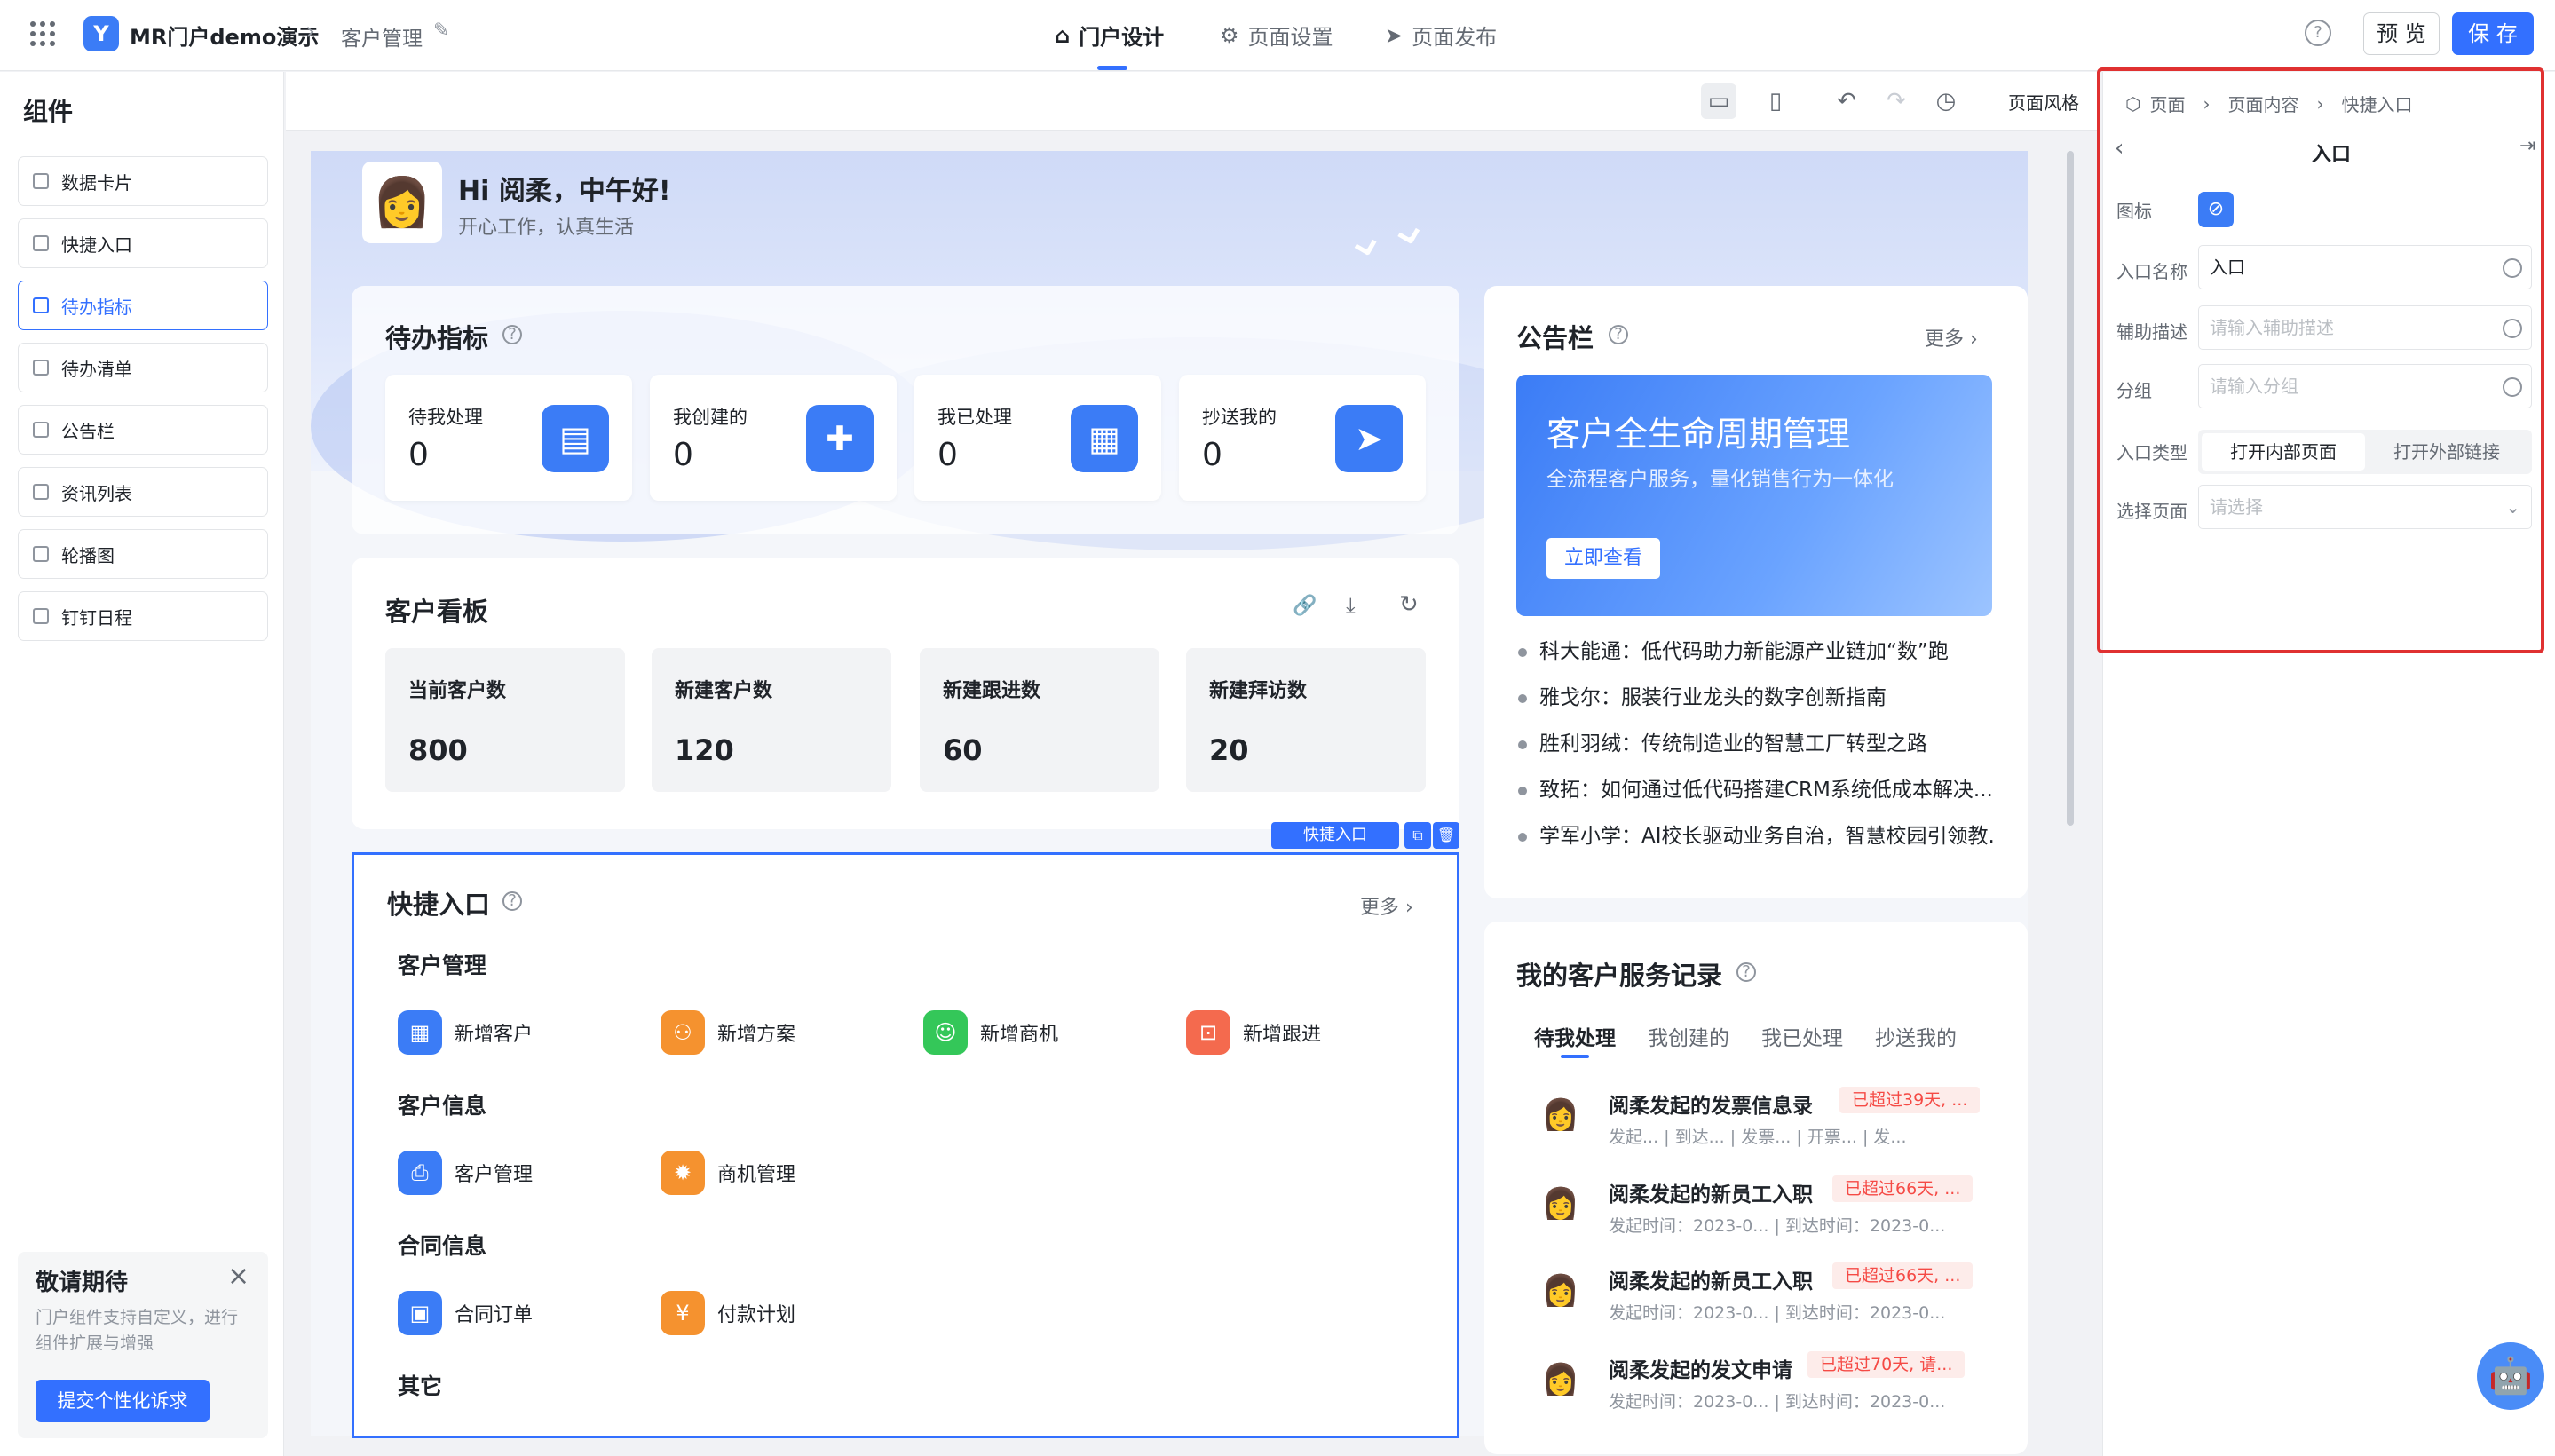  Describe the element at coordinates (1802, 1036) in the screenshot. I see `tab-done: 我已处理` at that location.